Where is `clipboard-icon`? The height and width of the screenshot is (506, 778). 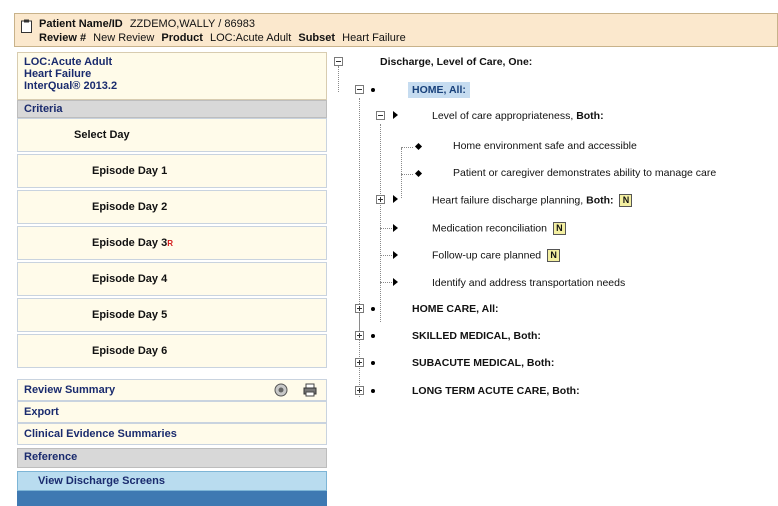
clipboard-icon is located at coordinates (26, 26).